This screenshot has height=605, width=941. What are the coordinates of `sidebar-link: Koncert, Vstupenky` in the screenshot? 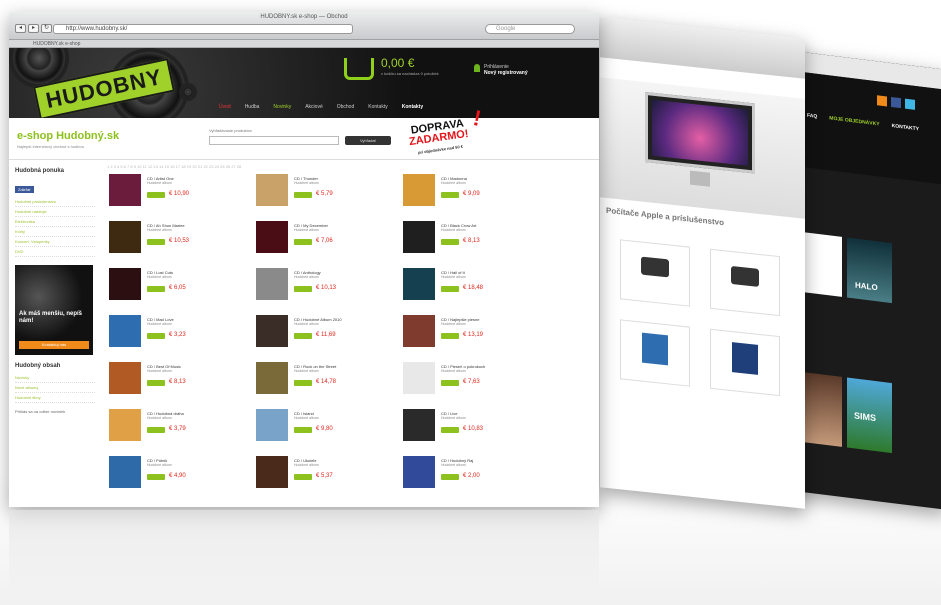 It's located at (55, 242).